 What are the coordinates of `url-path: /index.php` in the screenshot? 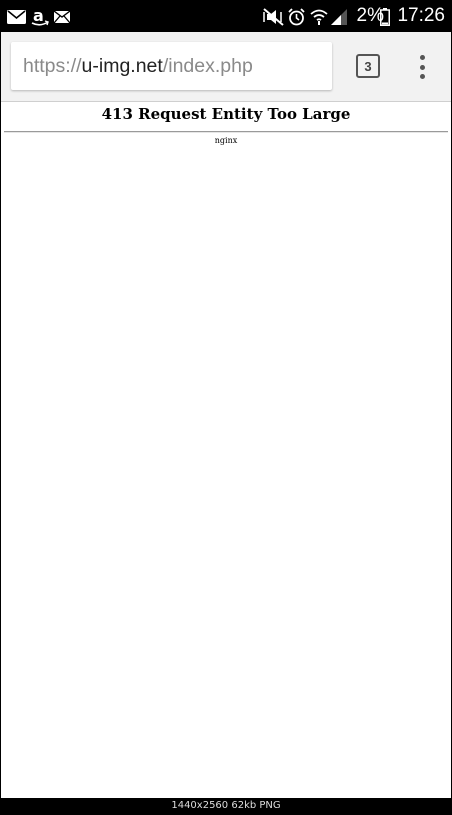 It's located at (207, 65).